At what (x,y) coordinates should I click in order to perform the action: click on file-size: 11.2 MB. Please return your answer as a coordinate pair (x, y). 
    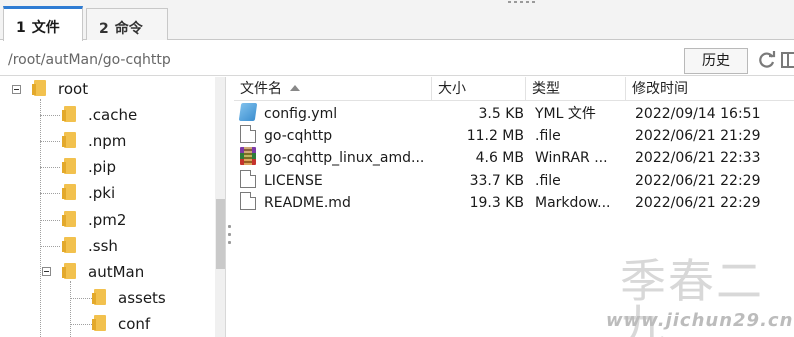
    Looking at the image, I should click on (495, 136).